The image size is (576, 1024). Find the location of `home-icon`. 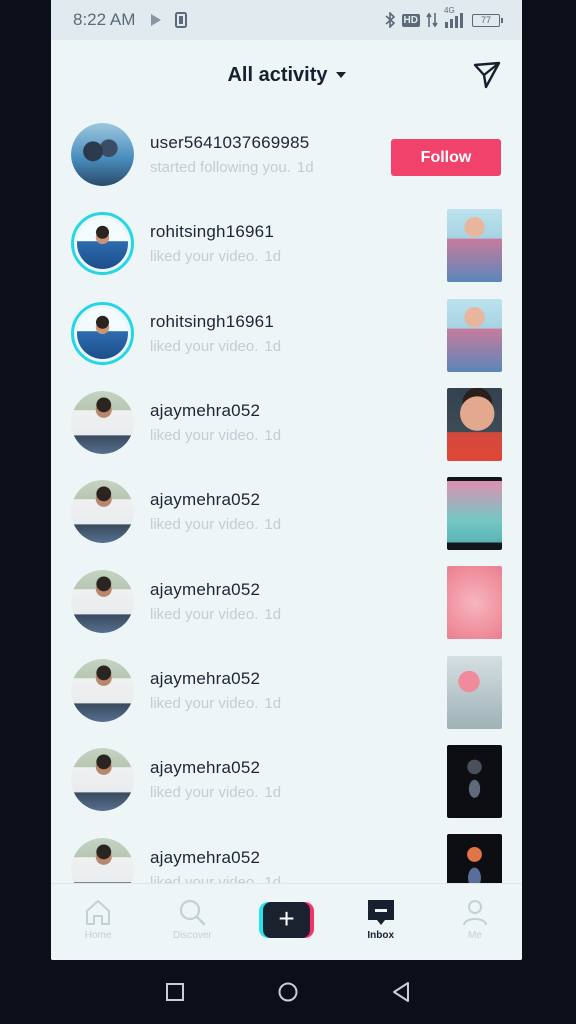

home-icon is located at coordinates (98, 912).